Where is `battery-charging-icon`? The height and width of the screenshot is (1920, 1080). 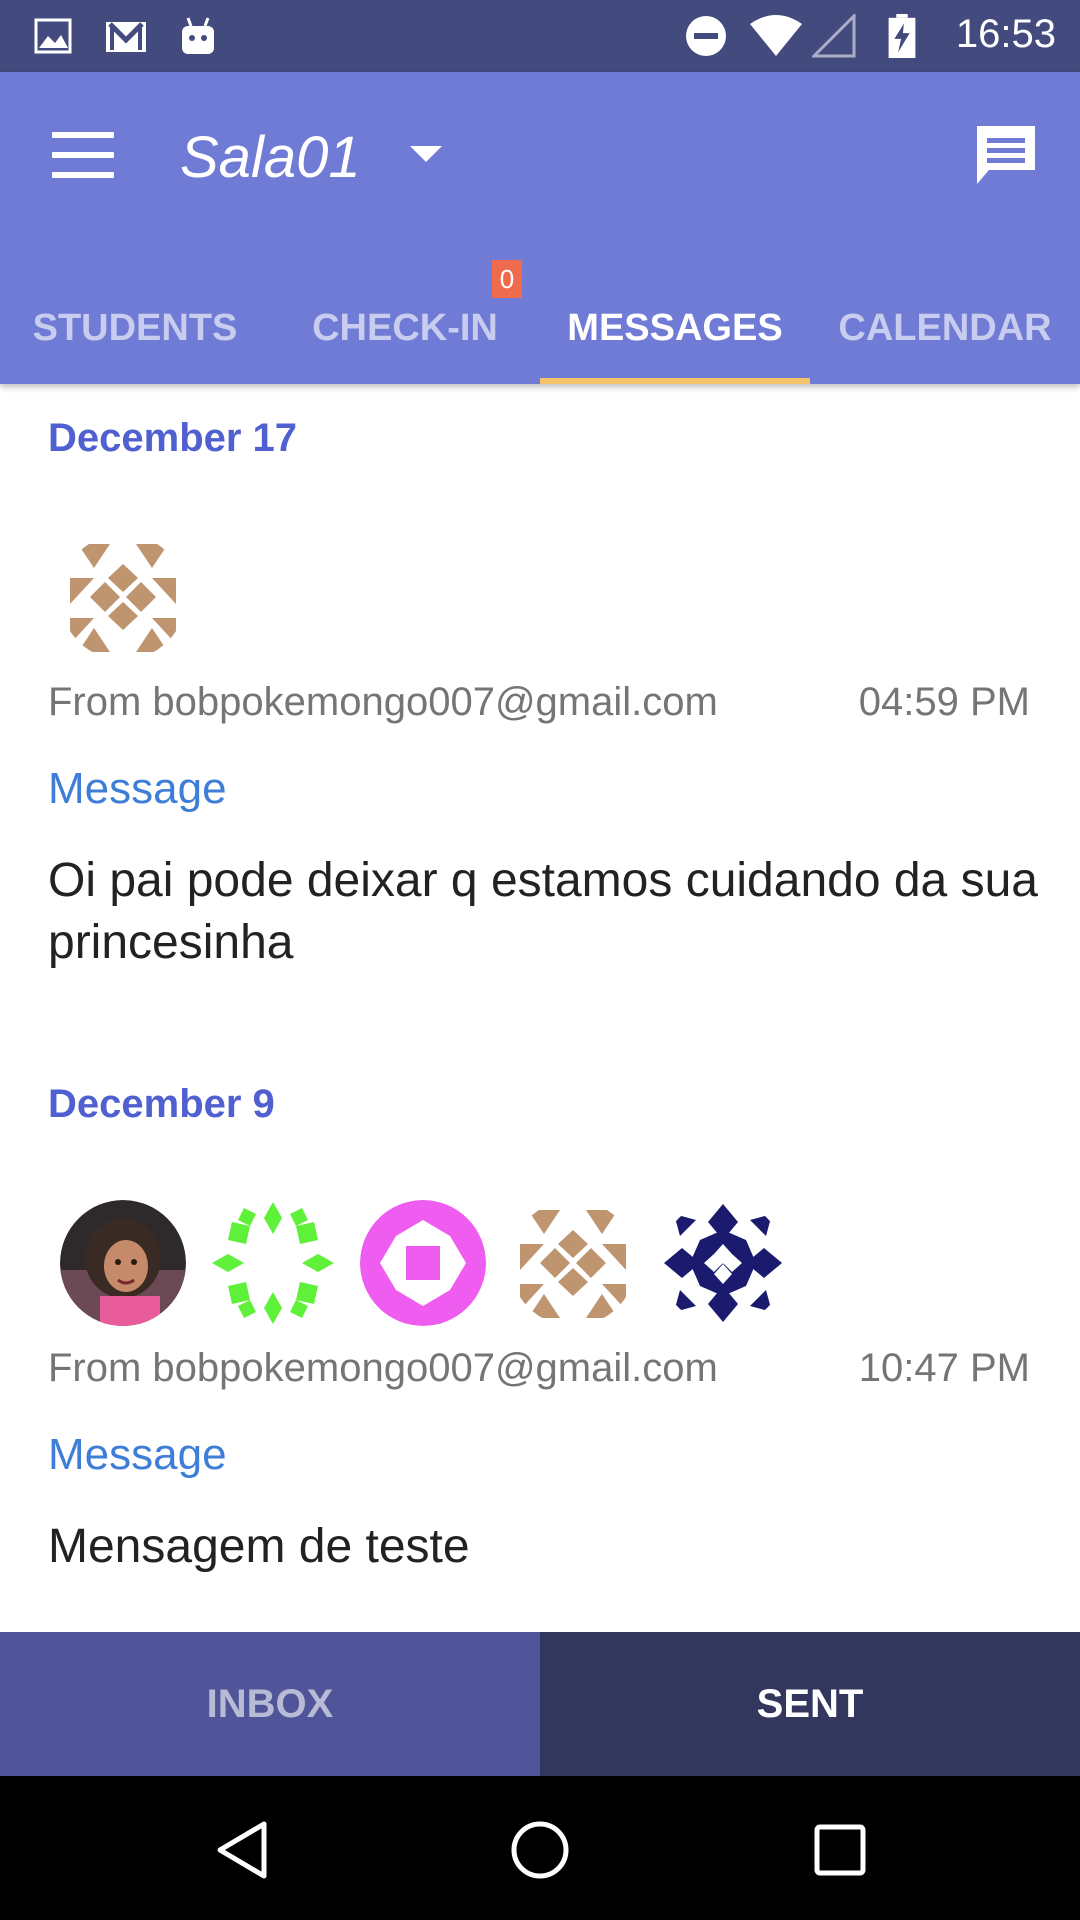
battery-charging-icon is located at coordinates (902, 36).